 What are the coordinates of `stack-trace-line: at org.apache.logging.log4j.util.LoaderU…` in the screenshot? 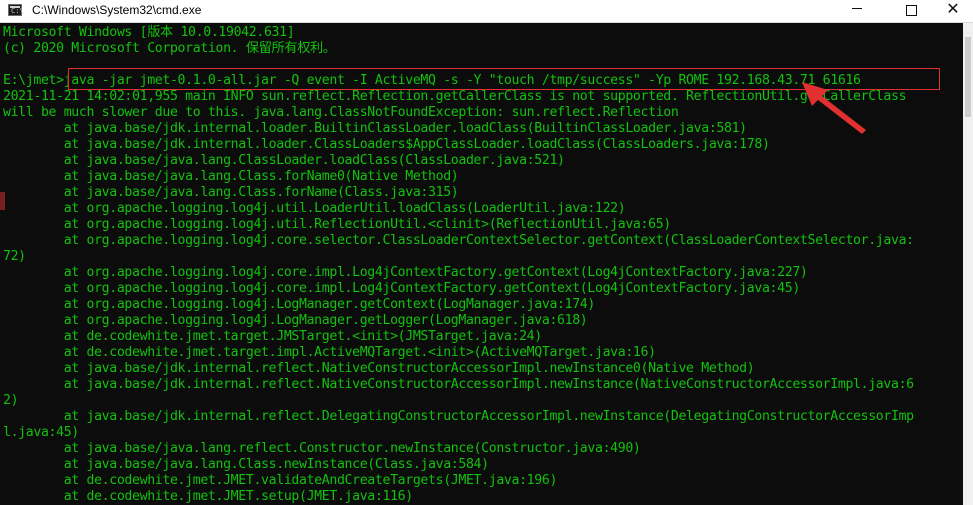 It's located at (314, 208).